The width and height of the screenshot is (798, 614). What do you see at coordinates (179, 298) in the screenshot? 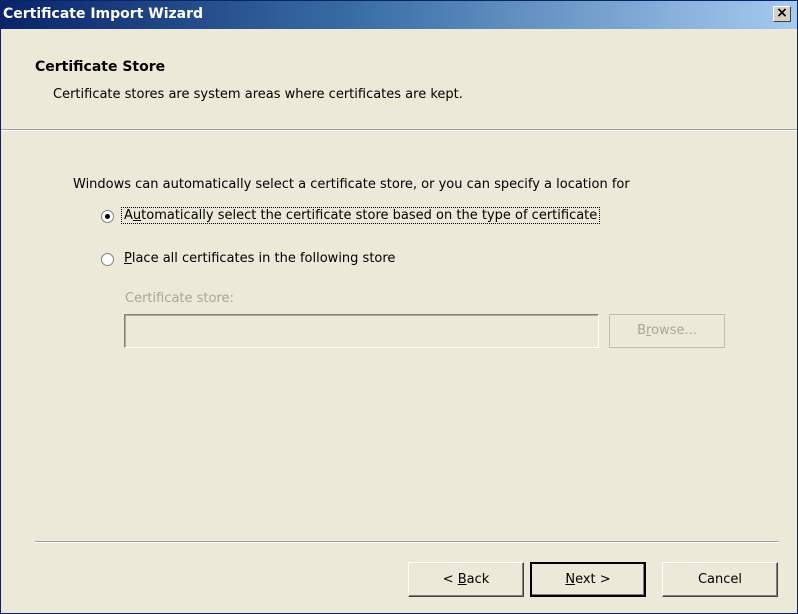
I see `certificate-store-label: Certificate store:` at bounding box center [179, 298].